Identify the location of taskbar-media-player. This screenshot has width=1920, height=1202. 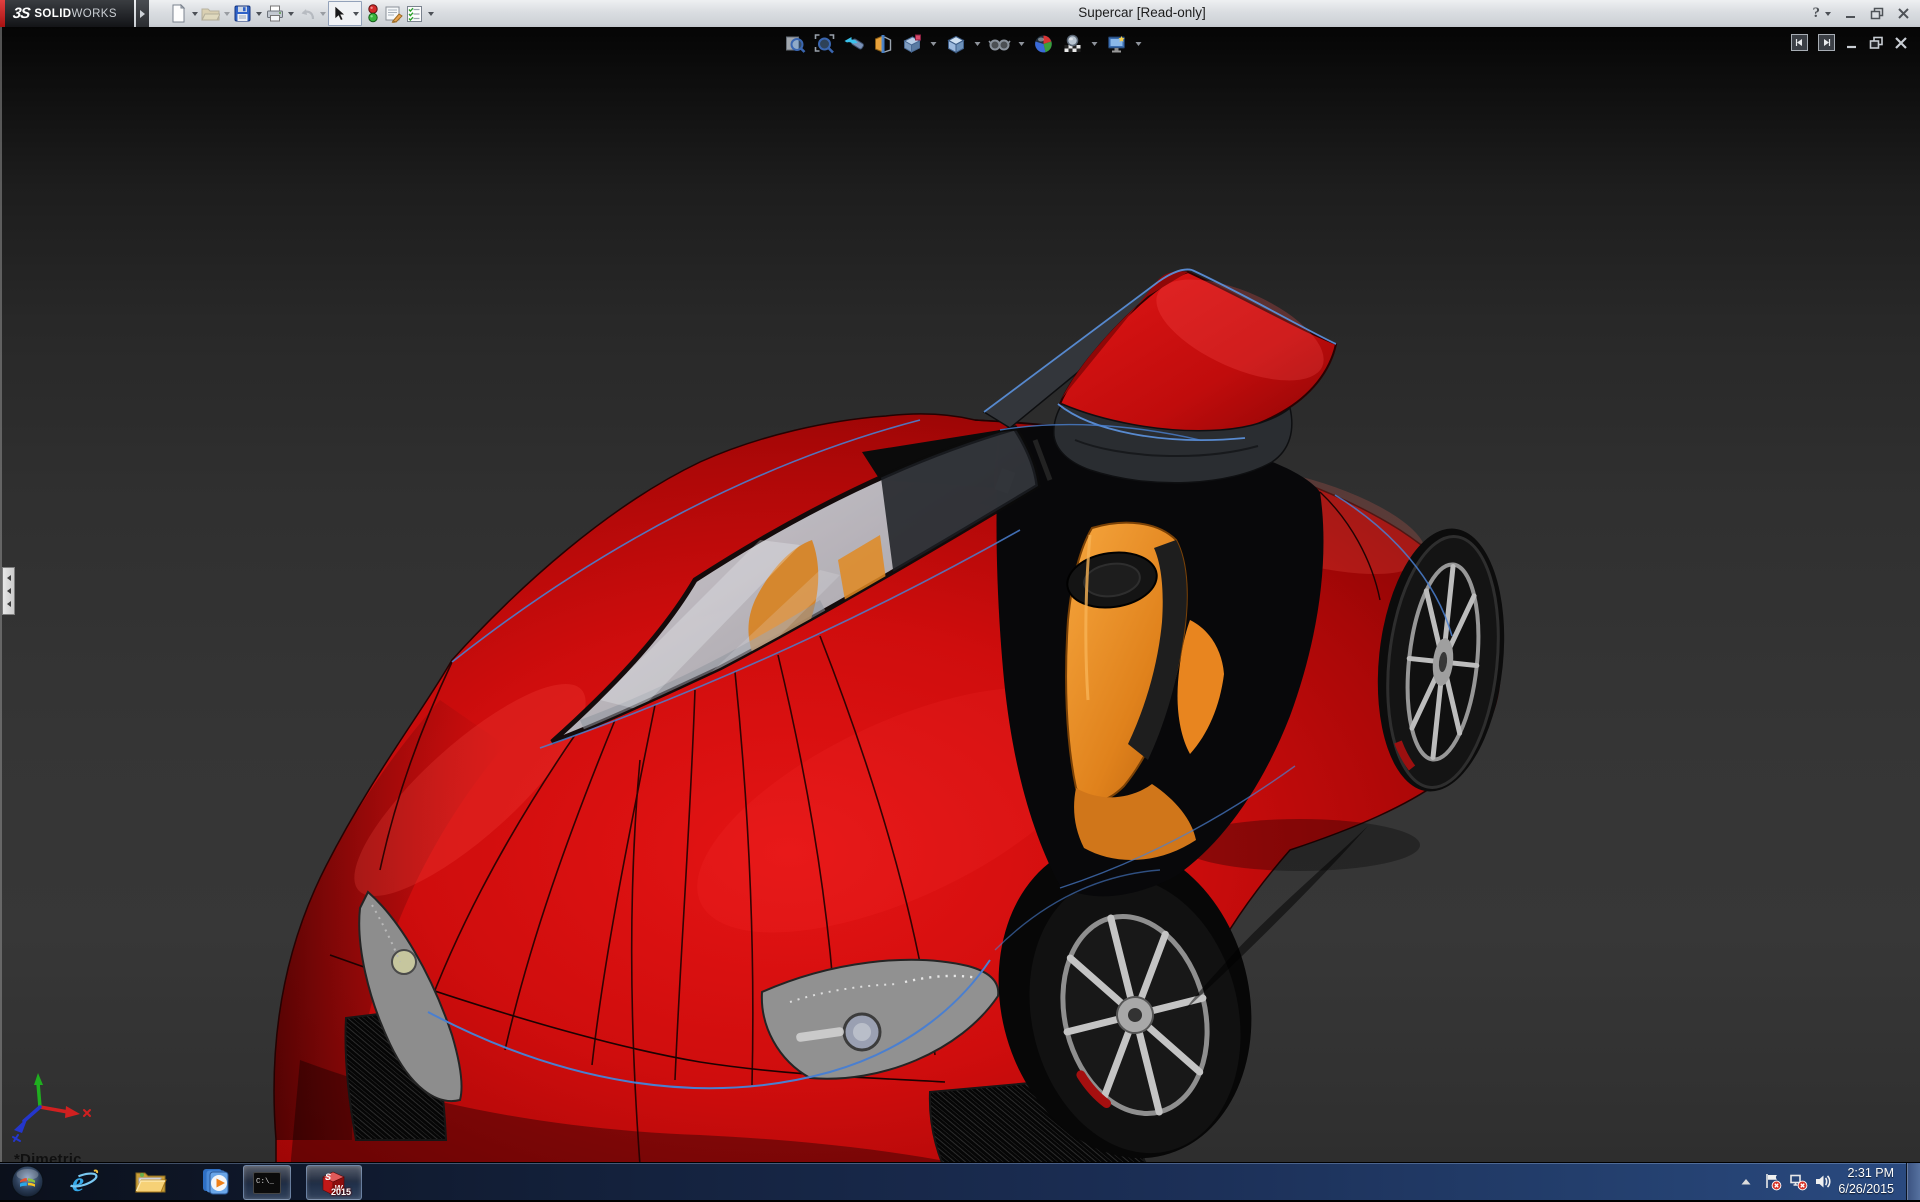
(215, 1181).